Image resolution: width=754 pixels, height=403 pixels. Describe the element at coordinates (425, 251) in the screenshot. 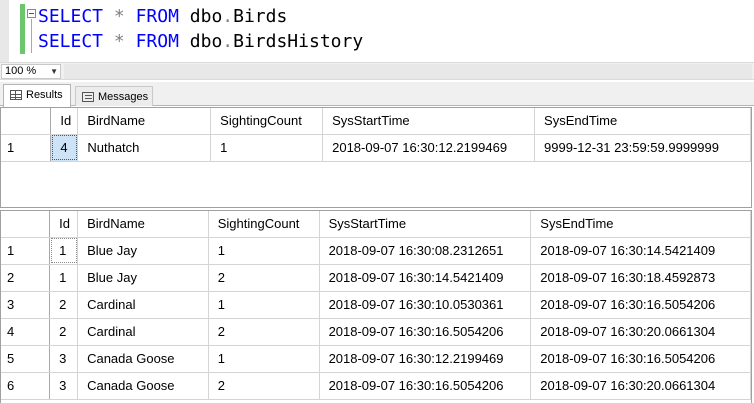

I see `table-cell: 2018-09-07 16:30:08.2312651` at that location.